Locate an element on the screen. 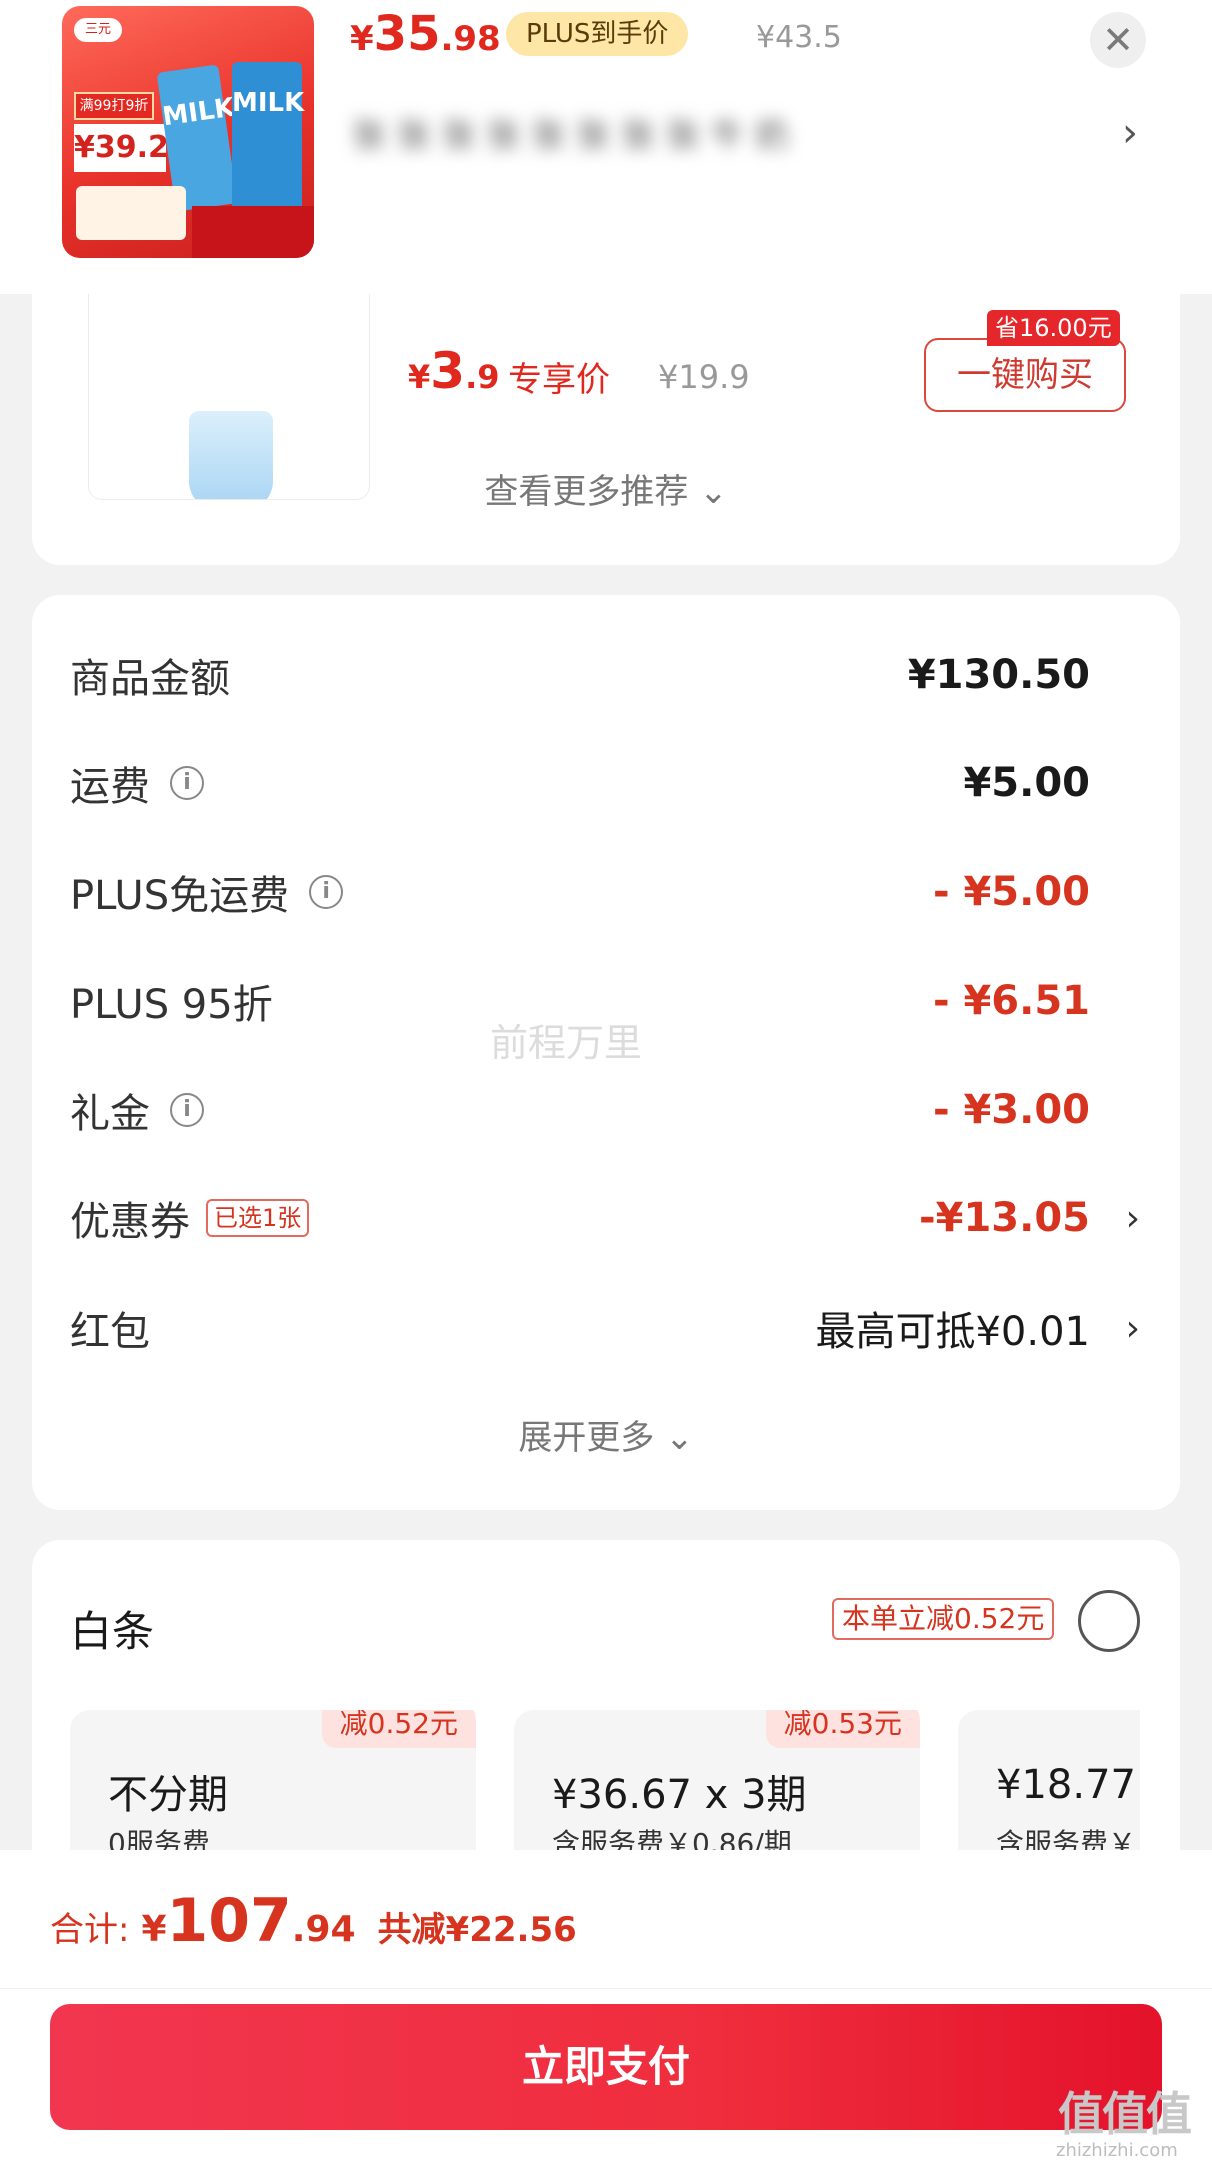  total-decimal: .94 is located at coordinates (323, 1929).